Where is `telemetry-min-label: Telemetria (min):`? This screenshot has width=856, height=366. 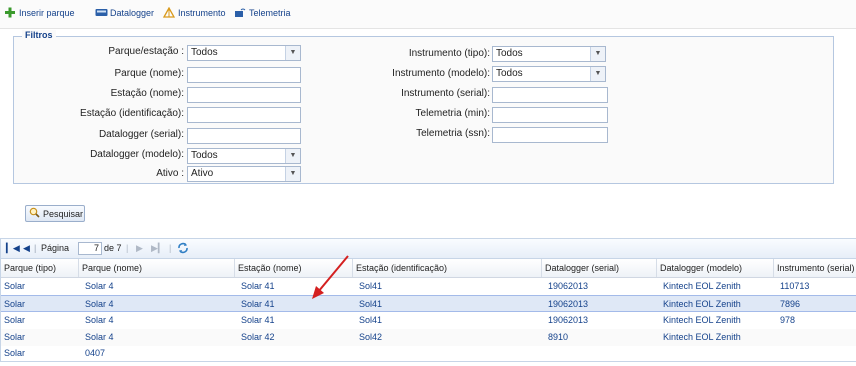 telemetry-min-label: Telemetria (min): is located at coordinates (452, 113).